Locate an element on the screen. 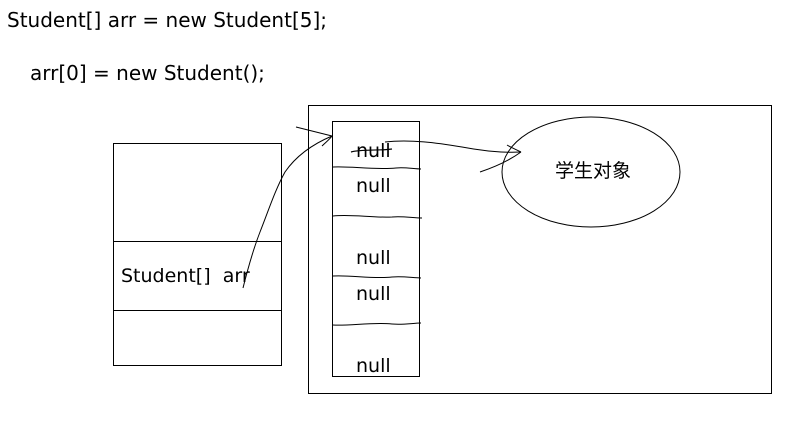  arrowhead-object is located at coordinates (500, 158).